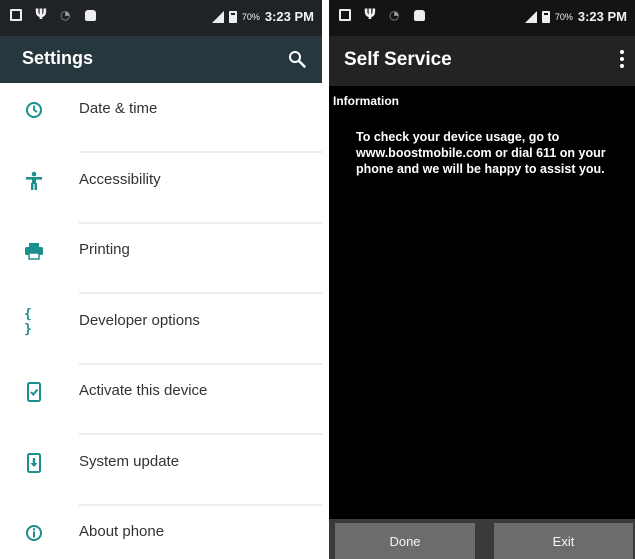 The height and width of the screenshot is (559, 635). I want to click on braces-icon: { }, so click(28, 322).